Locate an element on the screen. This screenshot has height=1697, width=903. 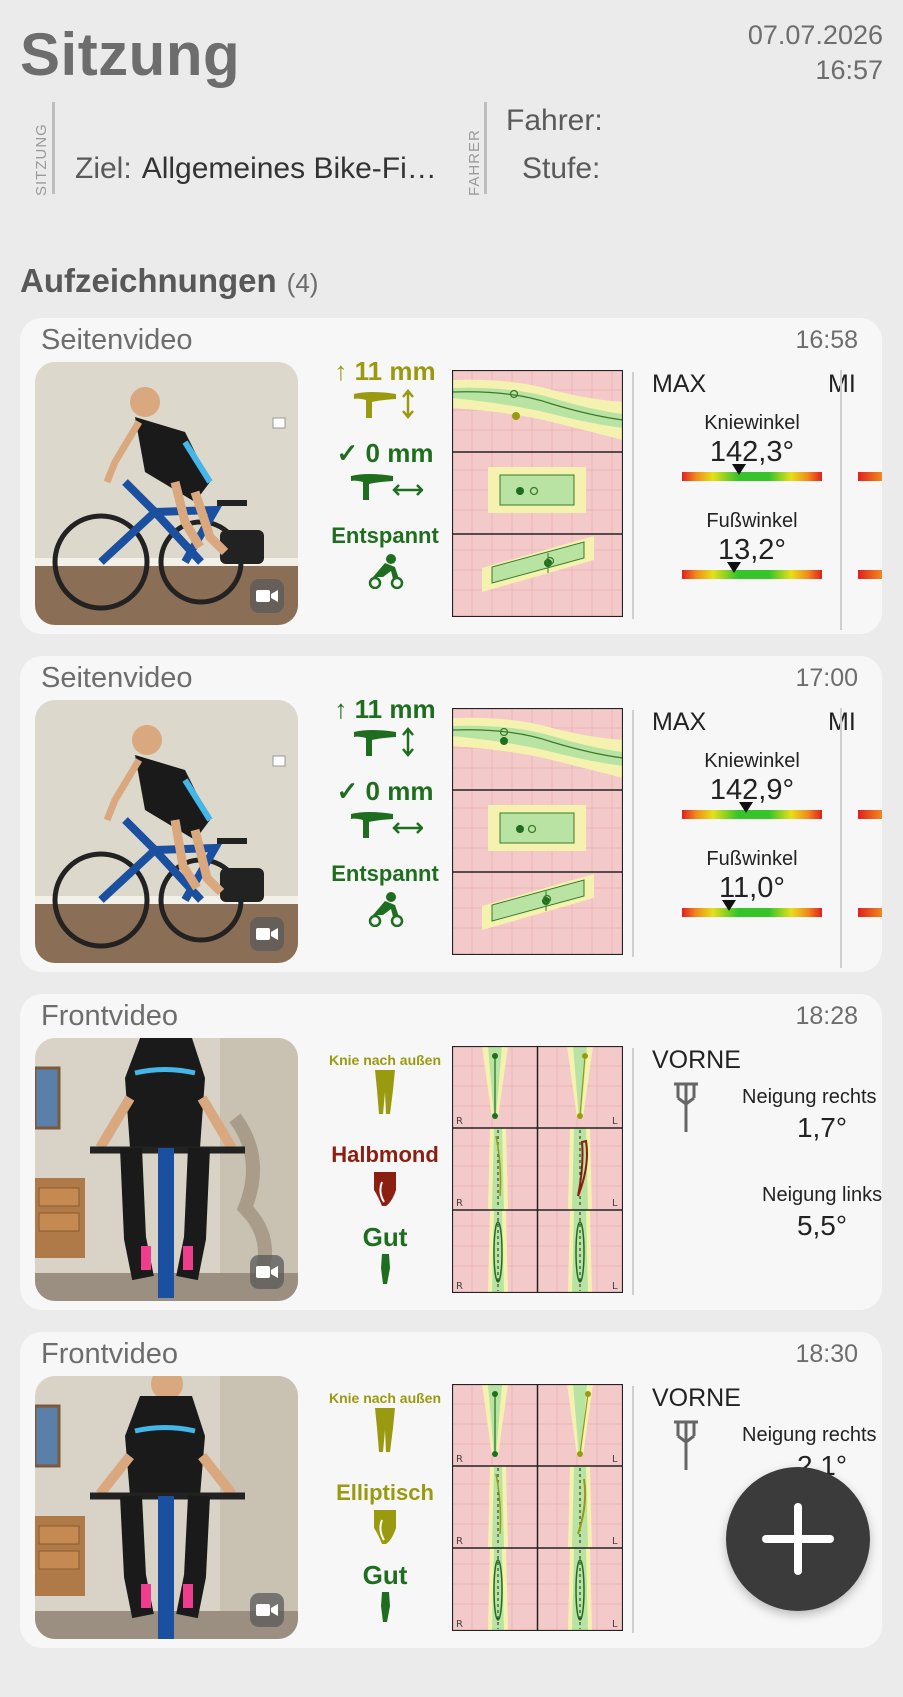
foot-path-metric: Halbmond is located at coordinates (385, 1174).